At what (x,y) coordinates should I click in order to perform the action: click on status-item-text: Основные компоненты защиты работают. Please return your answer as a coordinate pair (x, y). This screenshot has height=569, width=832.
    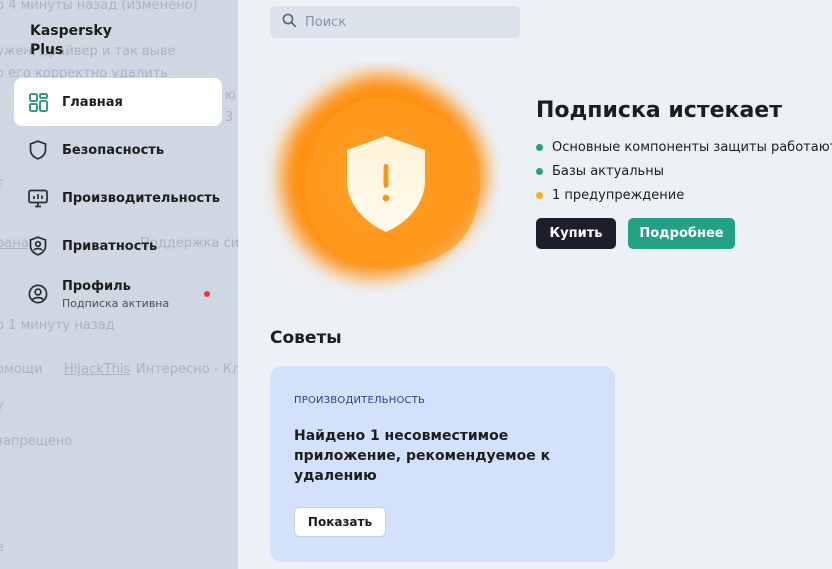
    Looking at the image, I should click on (692, 147).